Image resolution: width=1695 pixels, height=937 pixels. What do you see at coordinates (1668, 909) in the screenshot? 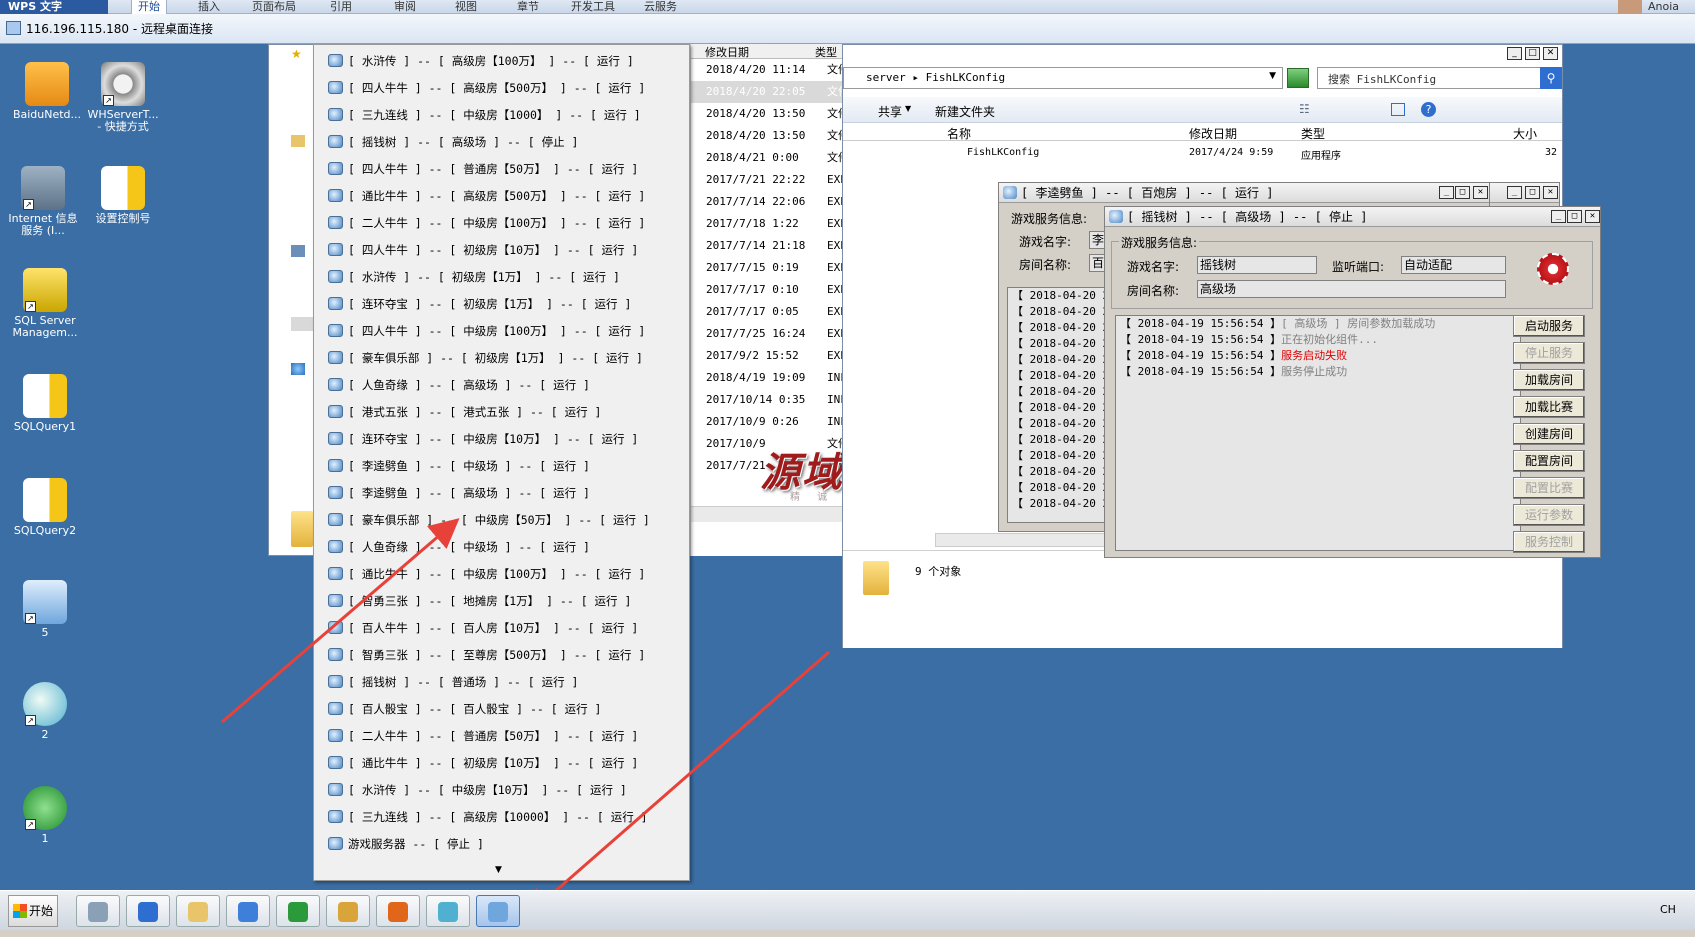
I see `input-language: CH` at bounding box center [1668, 909].